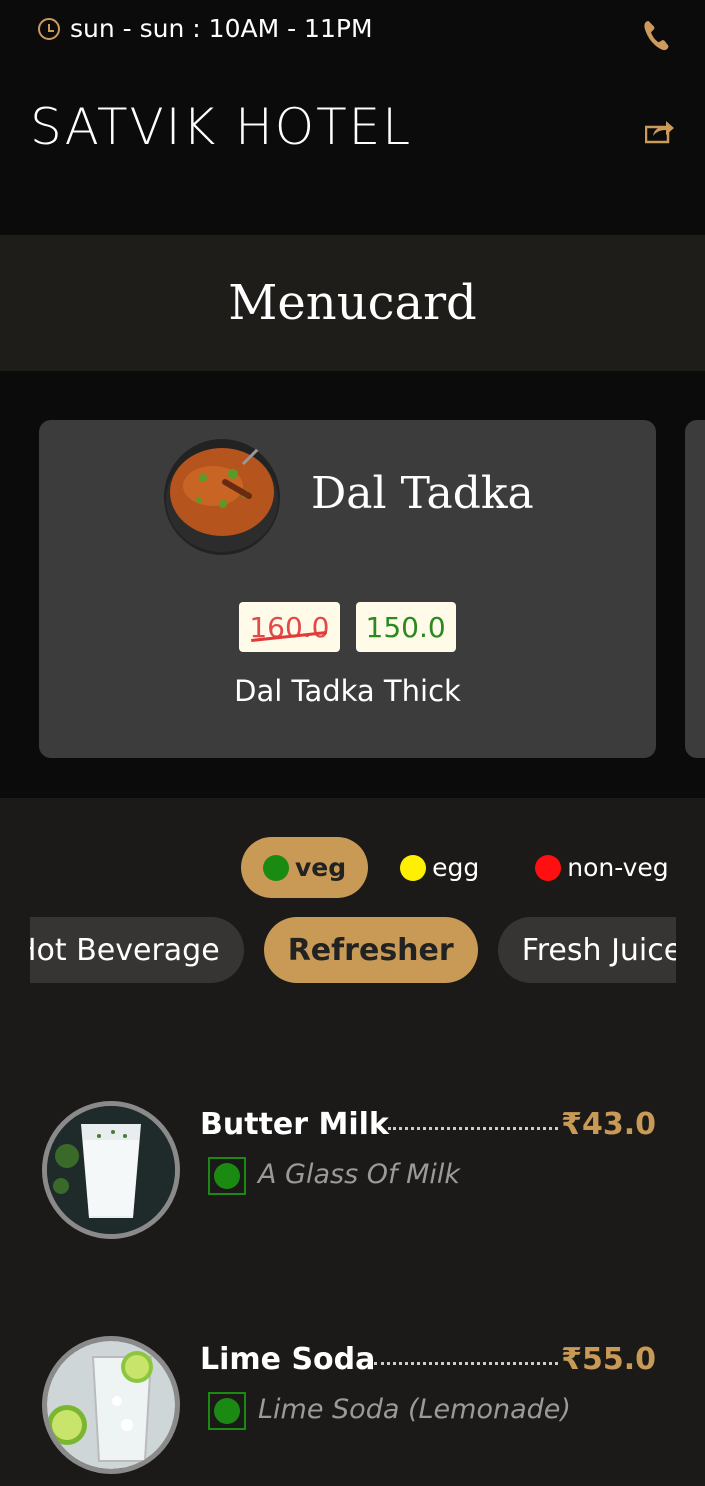 Image resolution: width=705 pixels, height=1486 pixels. I want to click on non-veg-dot-icon, so click(548, 867).